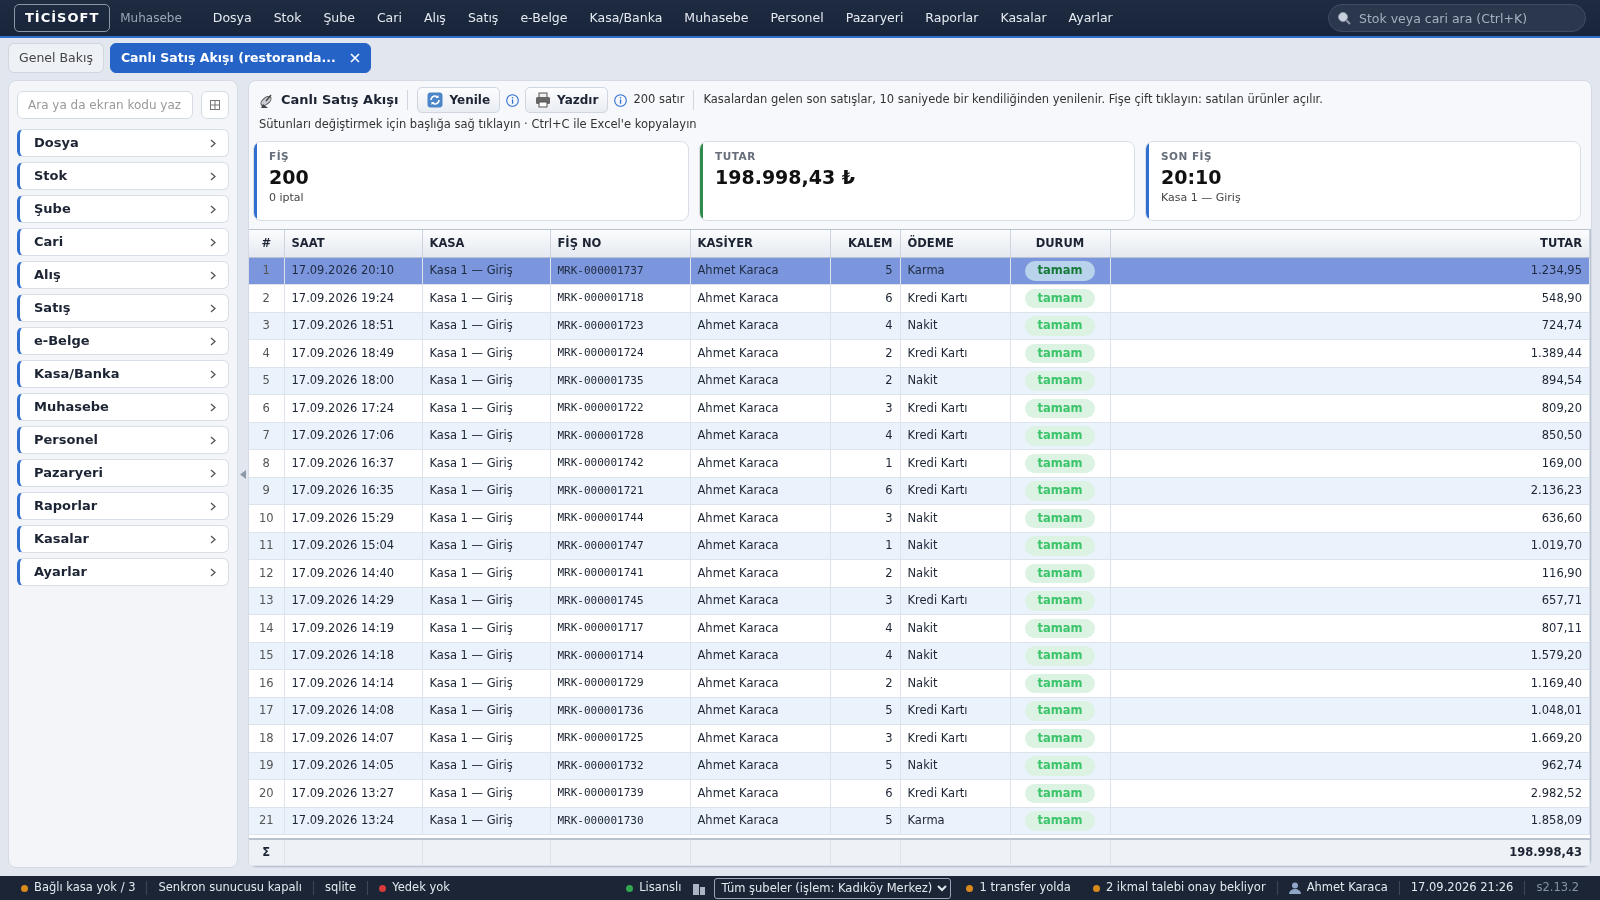 The image size is (1600, 900). I want to click on status-text: Lisanslı, so click(660, 888).